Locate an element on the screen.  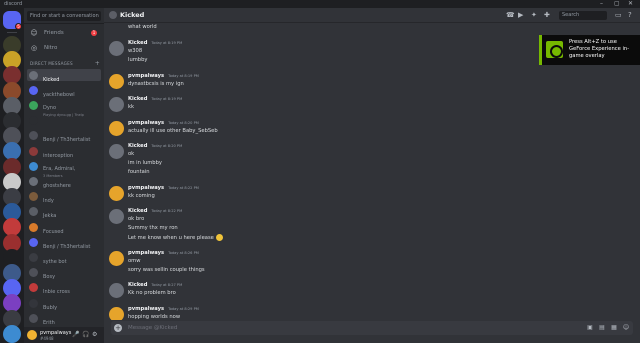
message-text: dynastbcsis is my ign is located at coordinates (156, 84).